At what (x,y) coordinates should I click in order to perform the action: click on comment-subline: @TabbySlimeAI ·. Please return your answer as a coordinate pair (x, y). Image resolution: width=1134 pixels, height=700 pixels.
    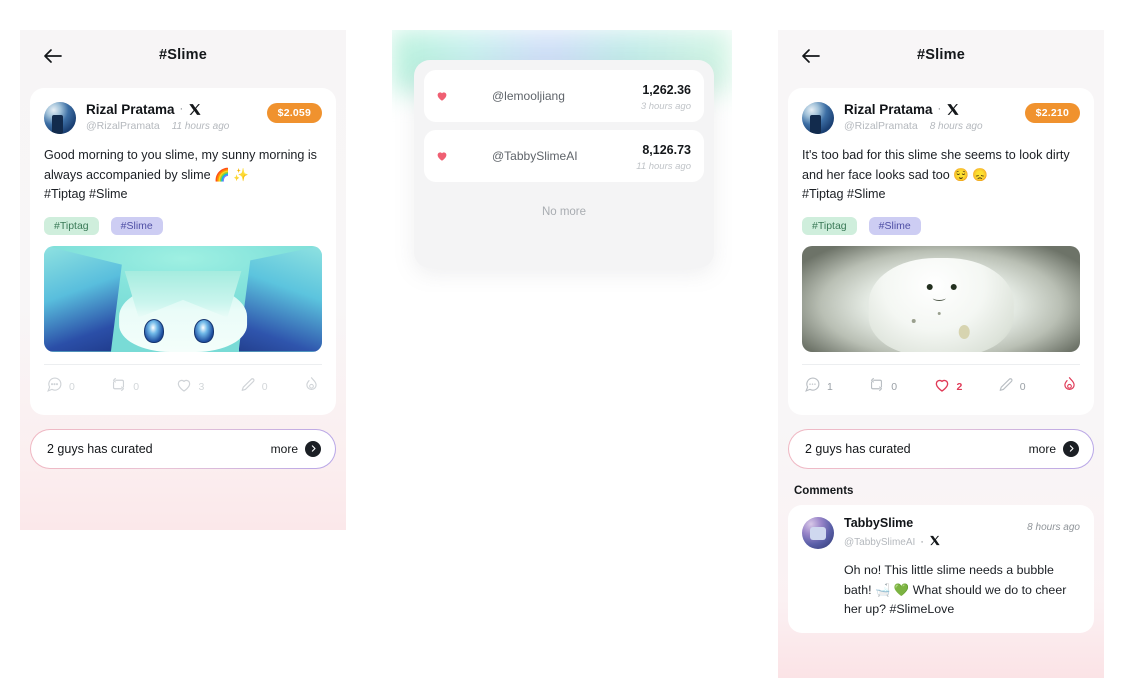
    Looking at the image, I should click on (892, 542).